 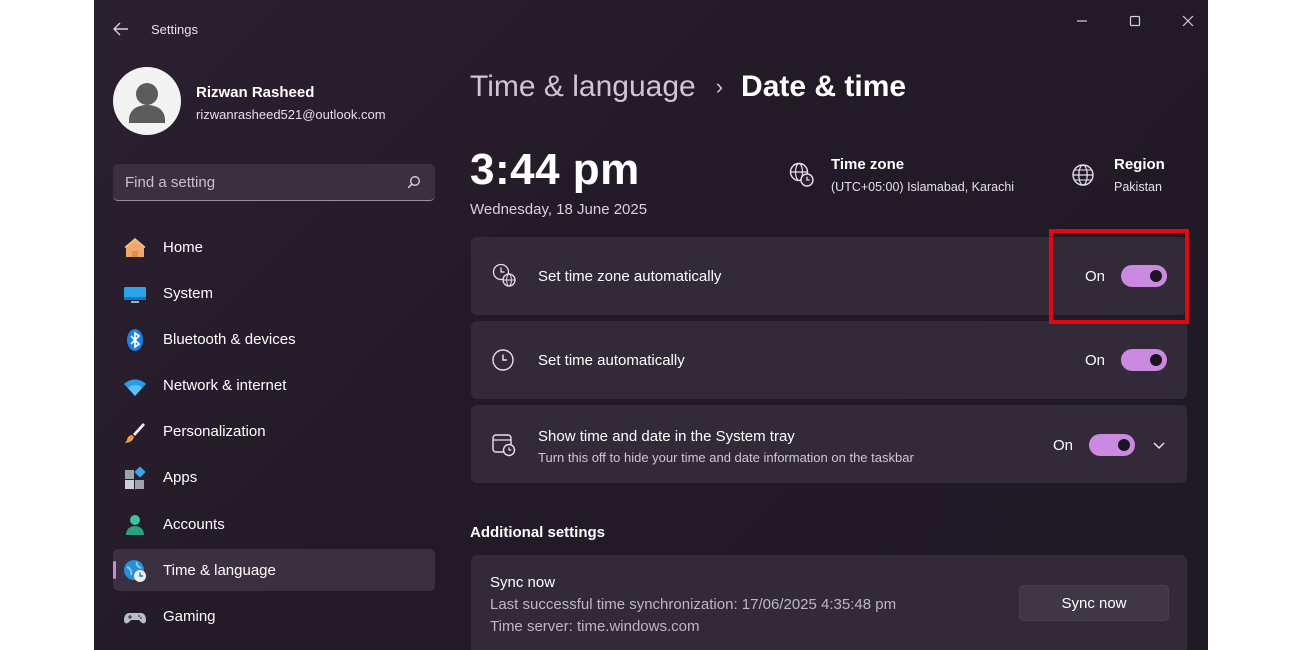 What do you see at coordinates (1083, 175) in the screenshot?
I see `globe-icon` at bounding box center [1083, 175].